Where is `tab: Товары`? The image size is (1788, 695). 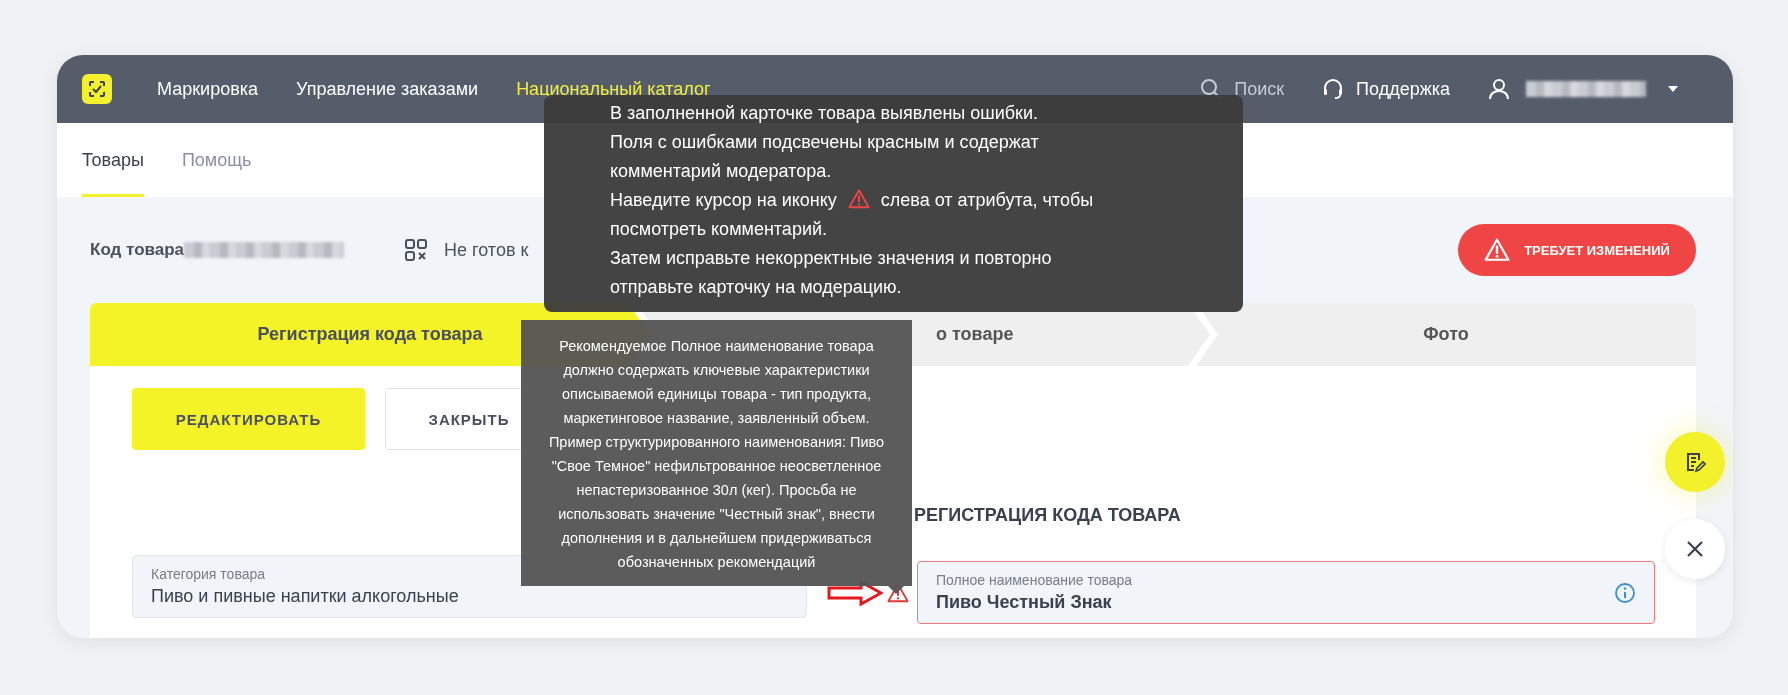
tab: Товары is located at coordinates (113, 160).